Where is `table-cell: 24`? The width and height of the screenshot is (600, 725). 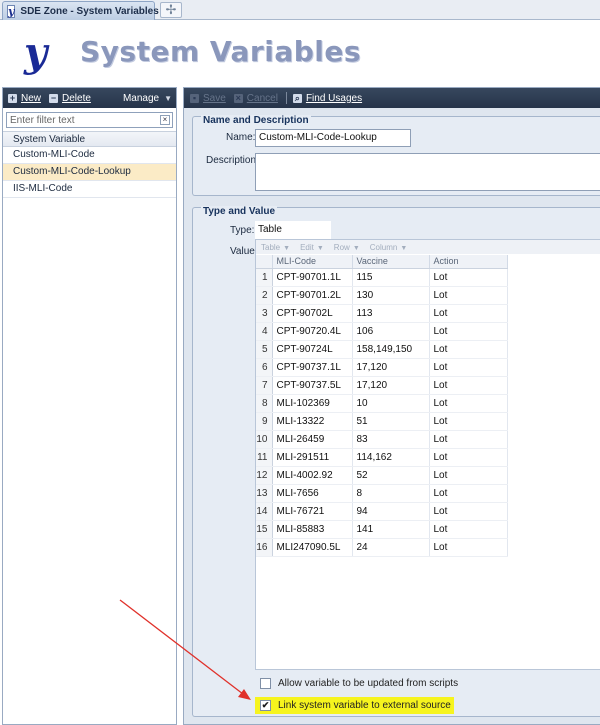
table-cell: 24 is located at coordinates (391, 547).